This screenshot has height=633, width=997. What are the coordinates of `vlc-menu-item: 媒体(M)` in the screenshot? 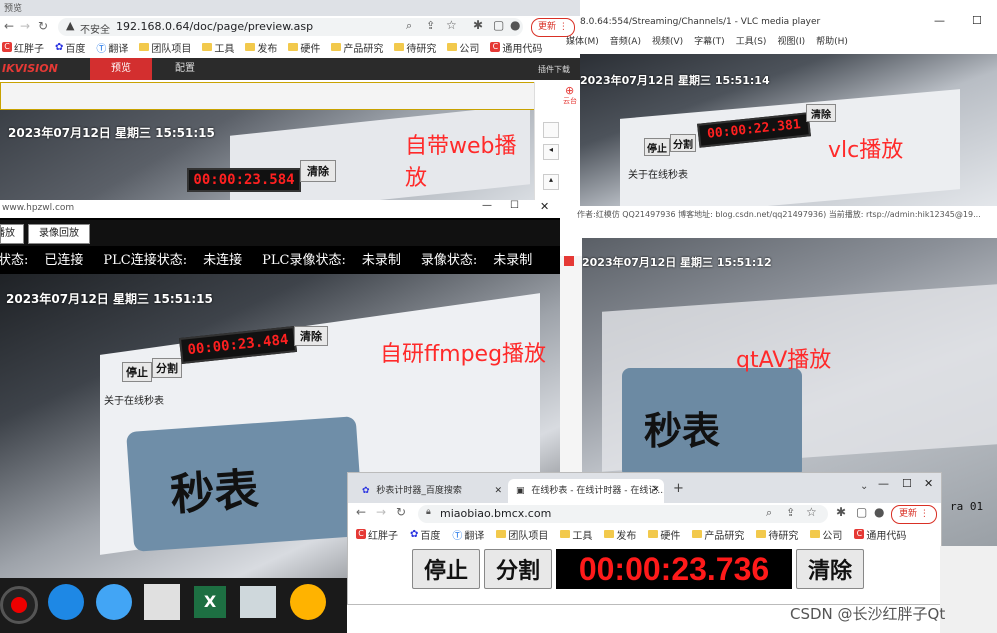 It's located at (582, 42).